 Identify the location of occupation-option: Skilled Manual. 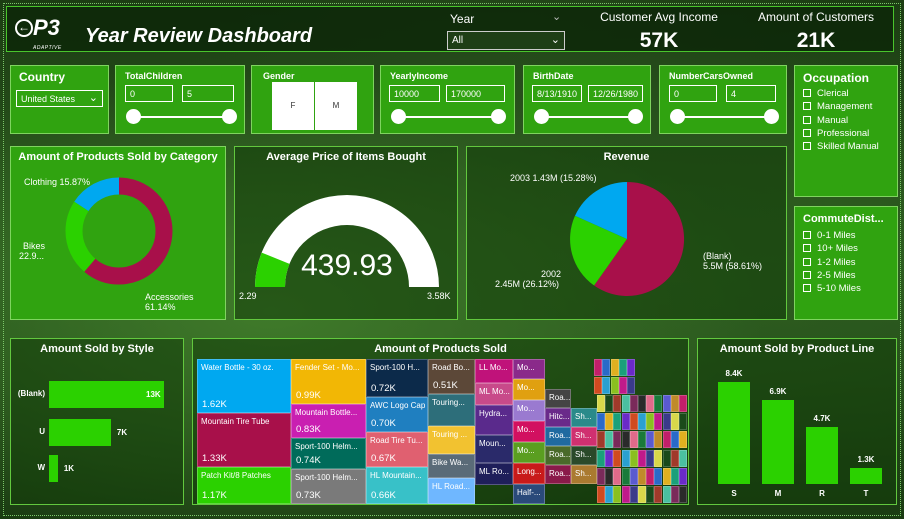
(841, 146).